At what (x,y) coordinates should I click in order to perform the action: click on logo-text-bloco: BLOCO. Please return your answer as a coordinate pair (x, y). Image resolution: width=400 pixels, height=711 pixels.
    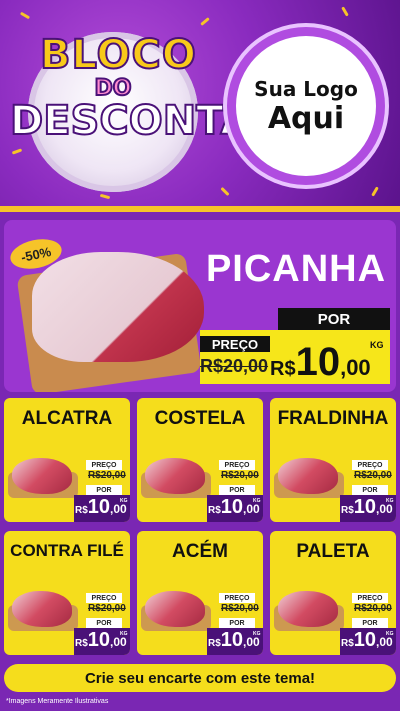
    Looking at the image, I should click on (118, 55).